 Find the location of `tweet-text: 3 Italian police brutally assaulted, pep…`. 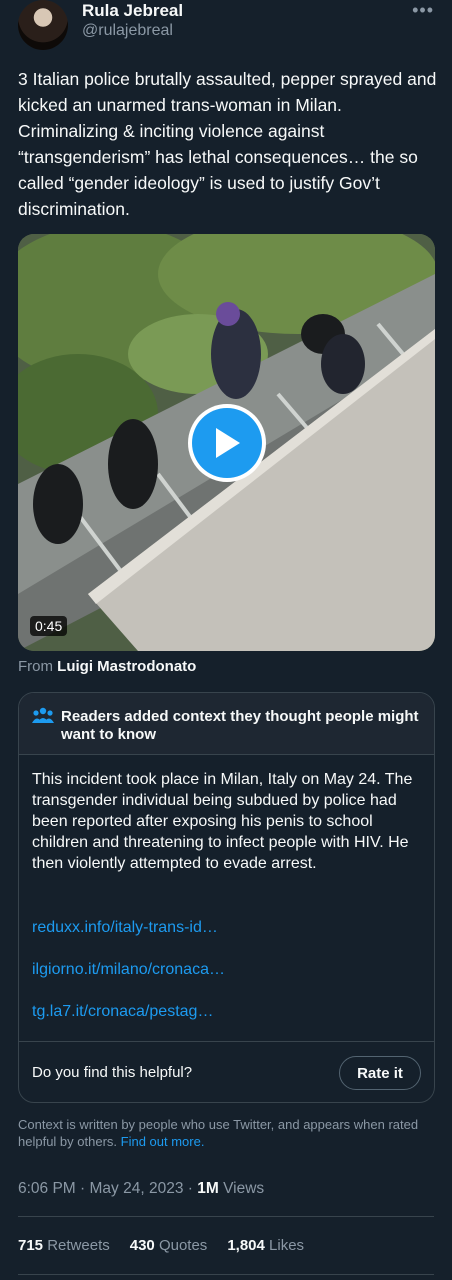

tweet-text: 3 Italian police brutally assaulted, pep… is located at coordinates (227, 144).